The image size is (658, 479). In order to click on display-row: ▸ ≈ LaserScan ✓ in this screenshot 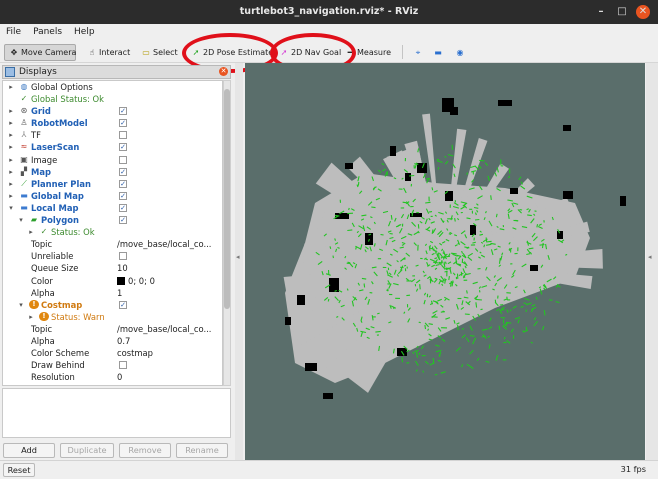, I will do `click(112, 147)`.